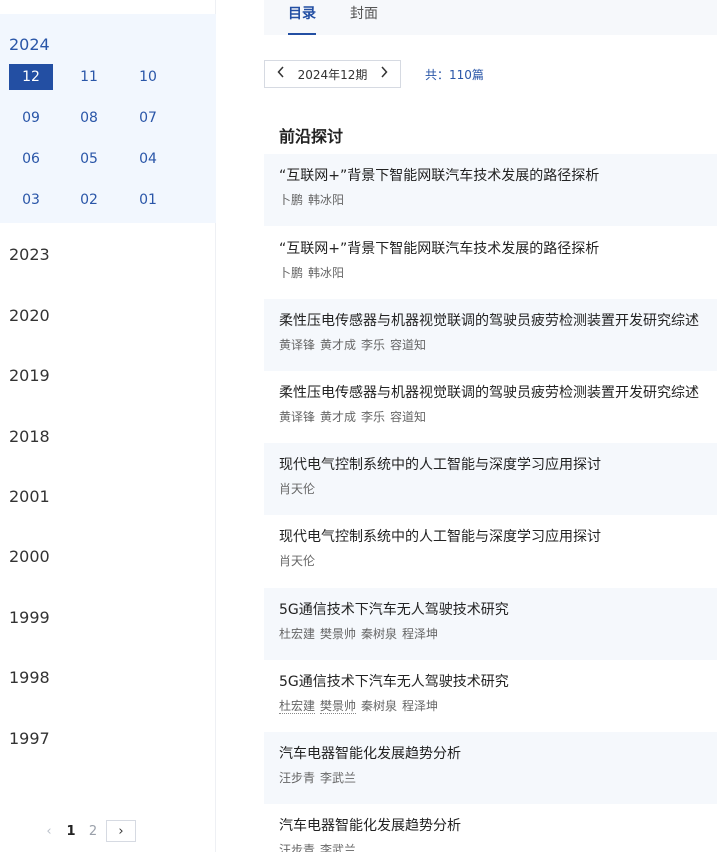 The width and height of the screenshot is (717, 852). Describe the element at coordinates (121, 831) in the screenshot. I see `pager-next-icon: ›` at that location.